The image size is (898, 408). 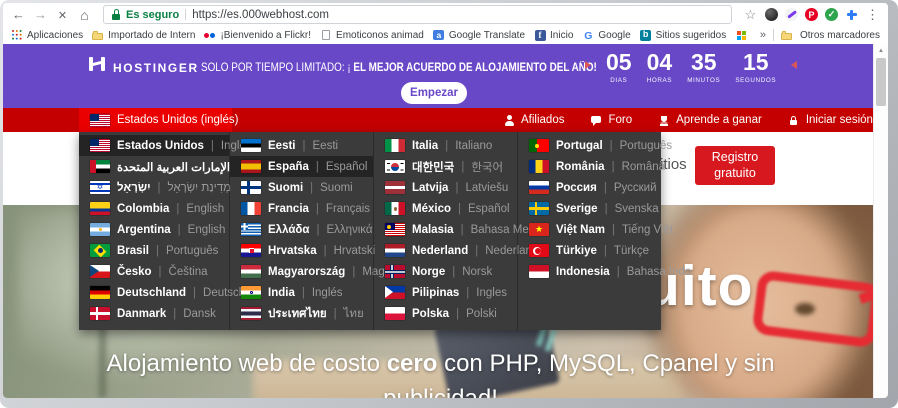 I want to click on language-option-pl-polski: Polska | Polski, so click(x=445, y=313).